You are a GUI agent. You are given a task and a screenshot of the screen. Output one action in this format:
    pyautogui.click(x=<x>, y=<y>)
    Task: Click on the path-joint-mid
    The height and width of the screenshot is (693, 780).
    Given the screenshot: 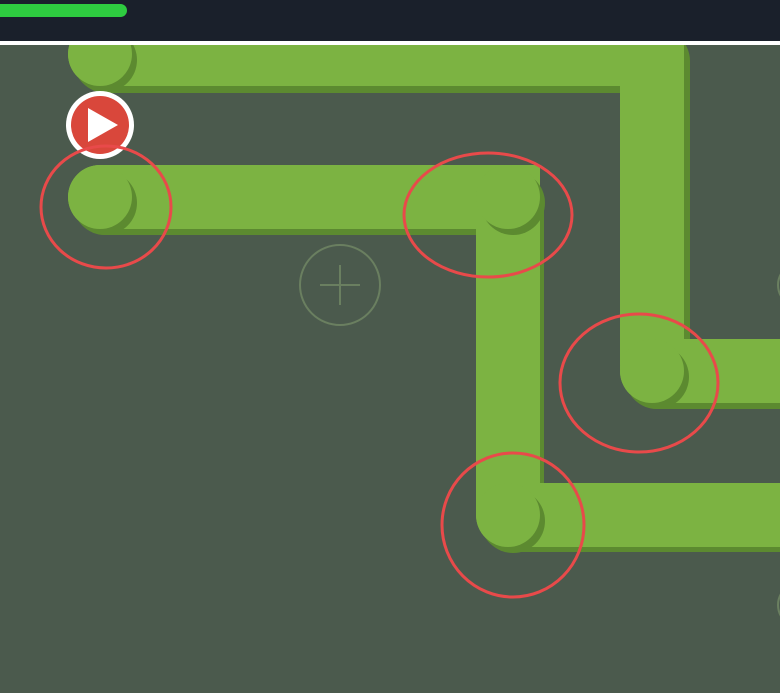 What is the action you would take?
    pyautogui.click(x=508, y=197)
    